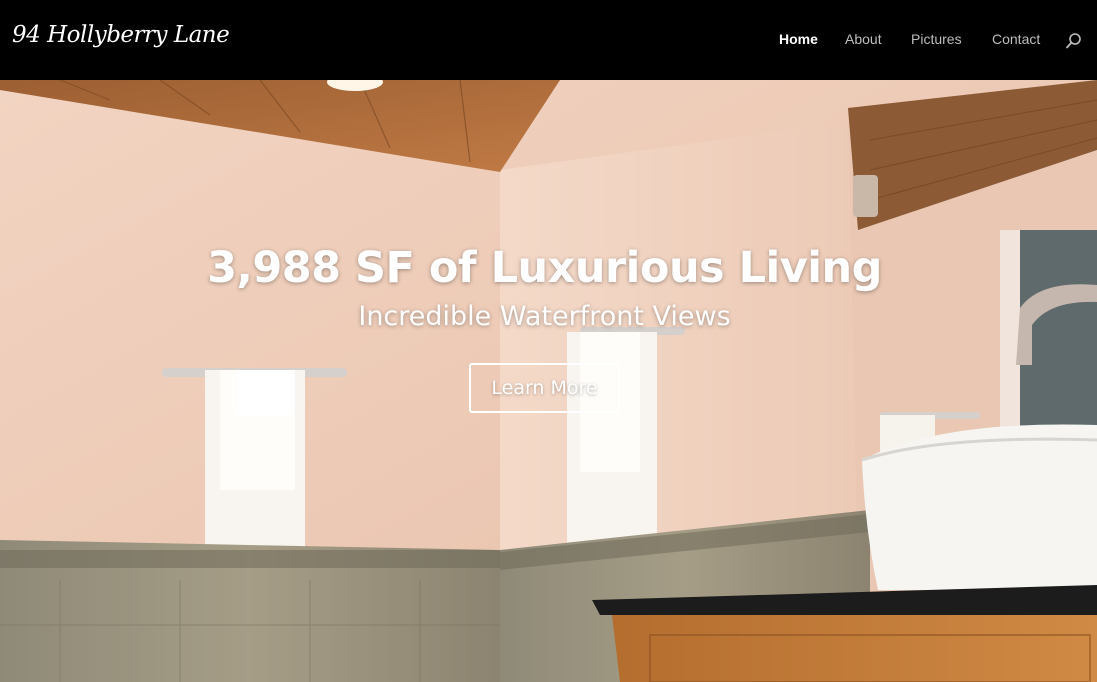 The height and width of the screenshot is (682, 1097). I want to click on hero-subtitle: Incredible Waterfront Views, so click(544, 316).